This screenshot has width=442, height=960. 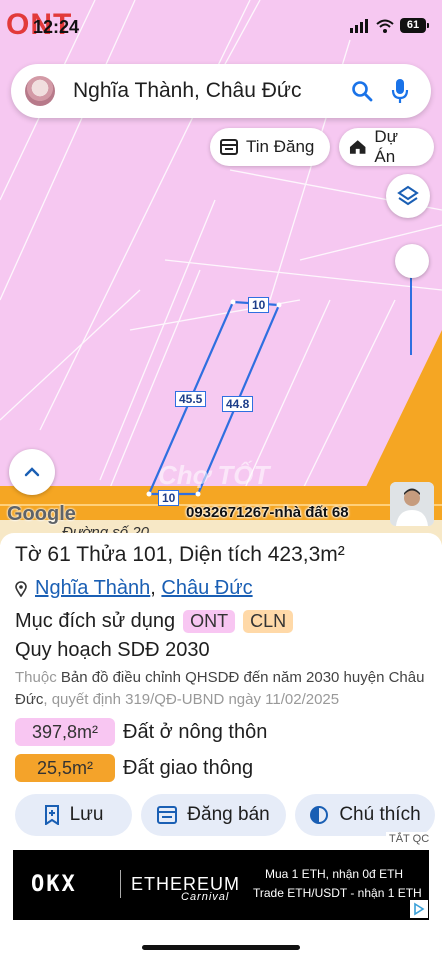 I want to click on zoom-slider-handle, so click(x=412, y=261).